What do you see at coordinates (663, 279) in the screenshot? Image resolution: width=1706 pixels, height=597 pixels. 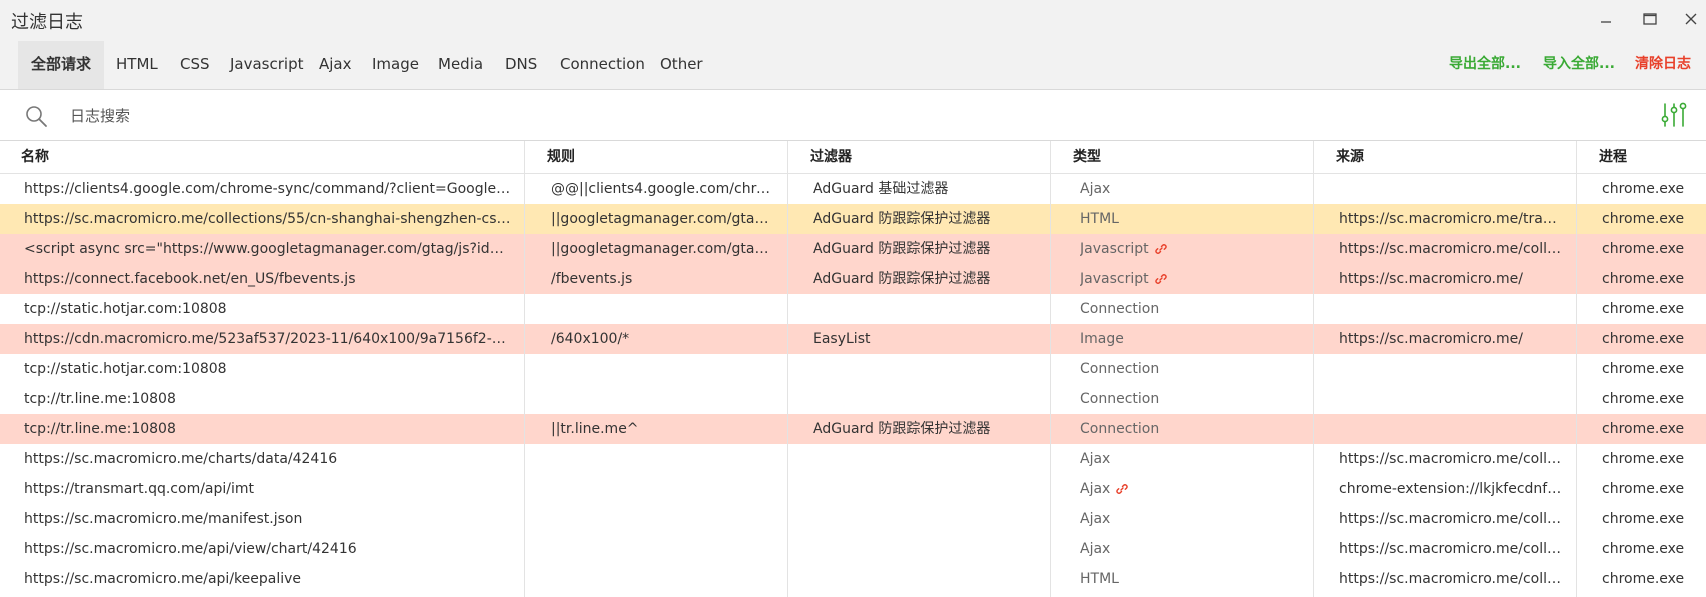 I see `cell-rule: /fbevents.js` at bounding box center [663, 279].